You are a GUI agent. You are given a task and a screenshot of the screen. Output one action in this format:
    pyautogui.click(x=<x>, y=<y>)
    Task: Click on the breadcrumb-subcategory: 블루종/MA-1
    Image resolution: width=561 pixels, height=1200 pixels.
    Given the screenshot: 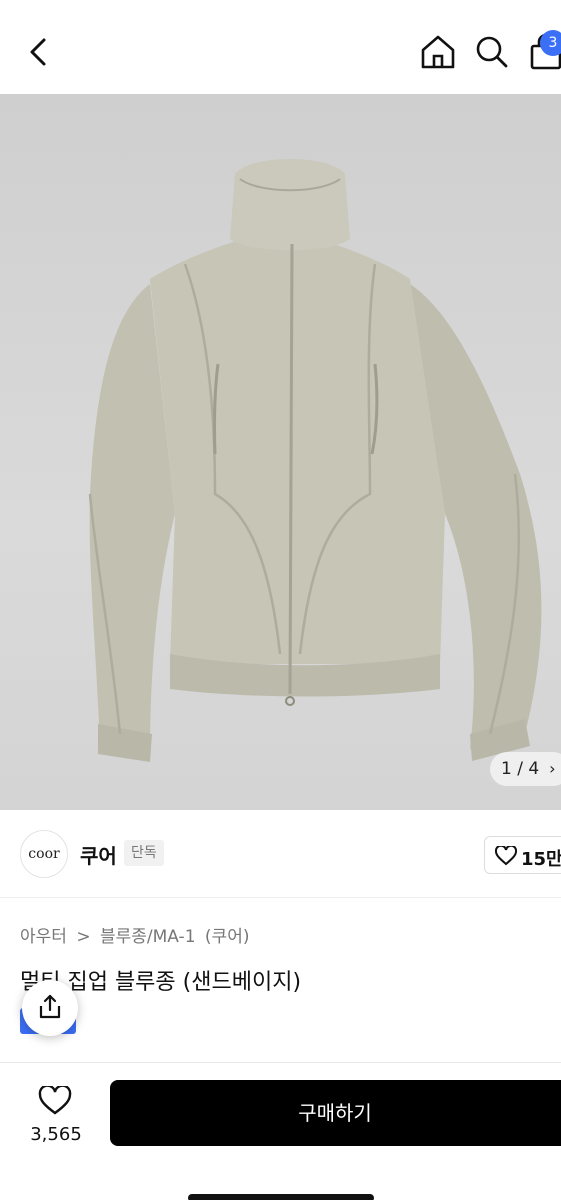 What is the action you would take?
    pyautogui.click(x=148, y=937)
    